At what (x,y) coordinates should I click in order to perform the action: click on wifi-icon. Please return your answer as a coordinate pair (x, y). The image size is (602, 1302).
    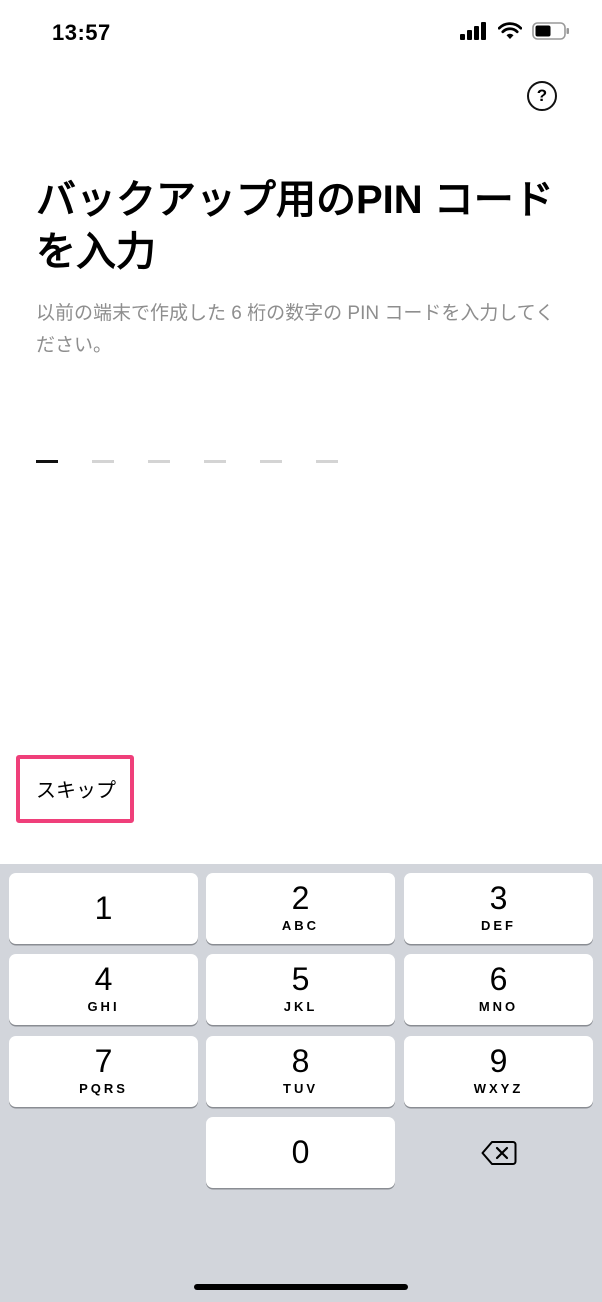
    Looking at the image, I should click on (510, 30).